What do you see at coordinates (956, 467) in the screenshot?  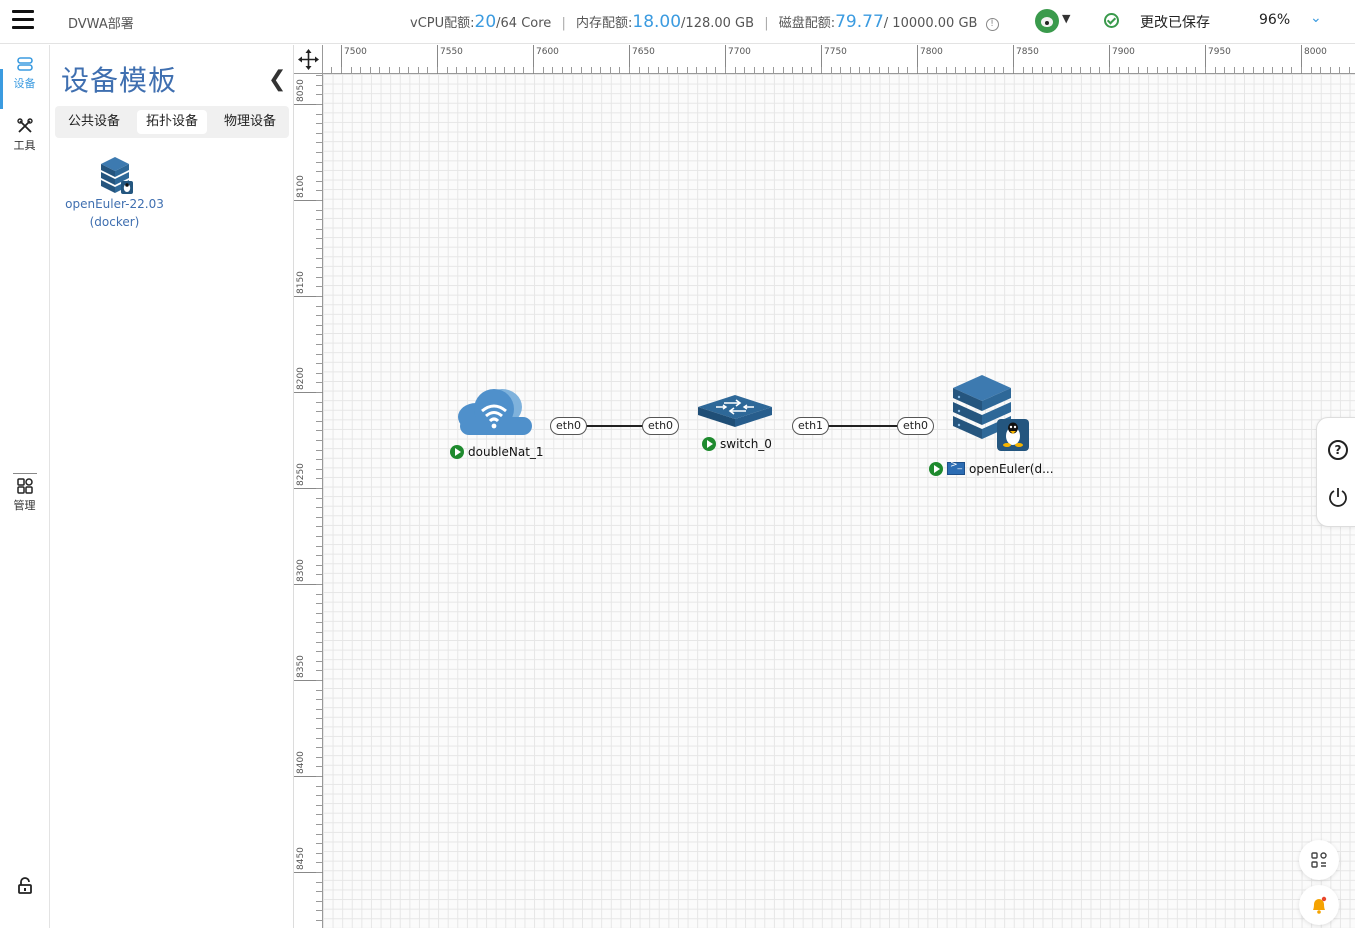 I see `console-icon` at bounding box center [956, 467].